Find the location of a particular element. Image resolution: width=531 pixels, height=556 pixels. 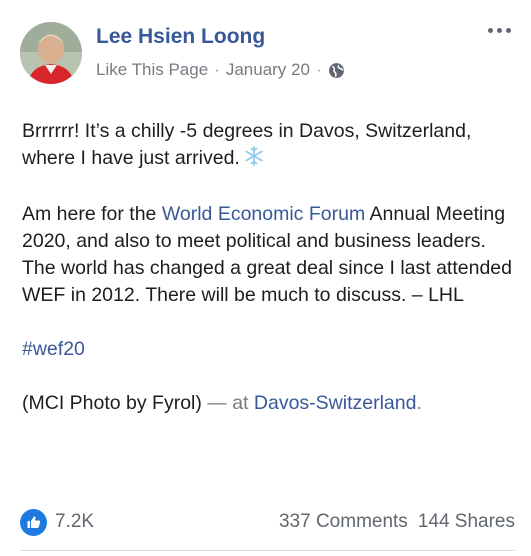

avatar is located at coordinates (51, 53).